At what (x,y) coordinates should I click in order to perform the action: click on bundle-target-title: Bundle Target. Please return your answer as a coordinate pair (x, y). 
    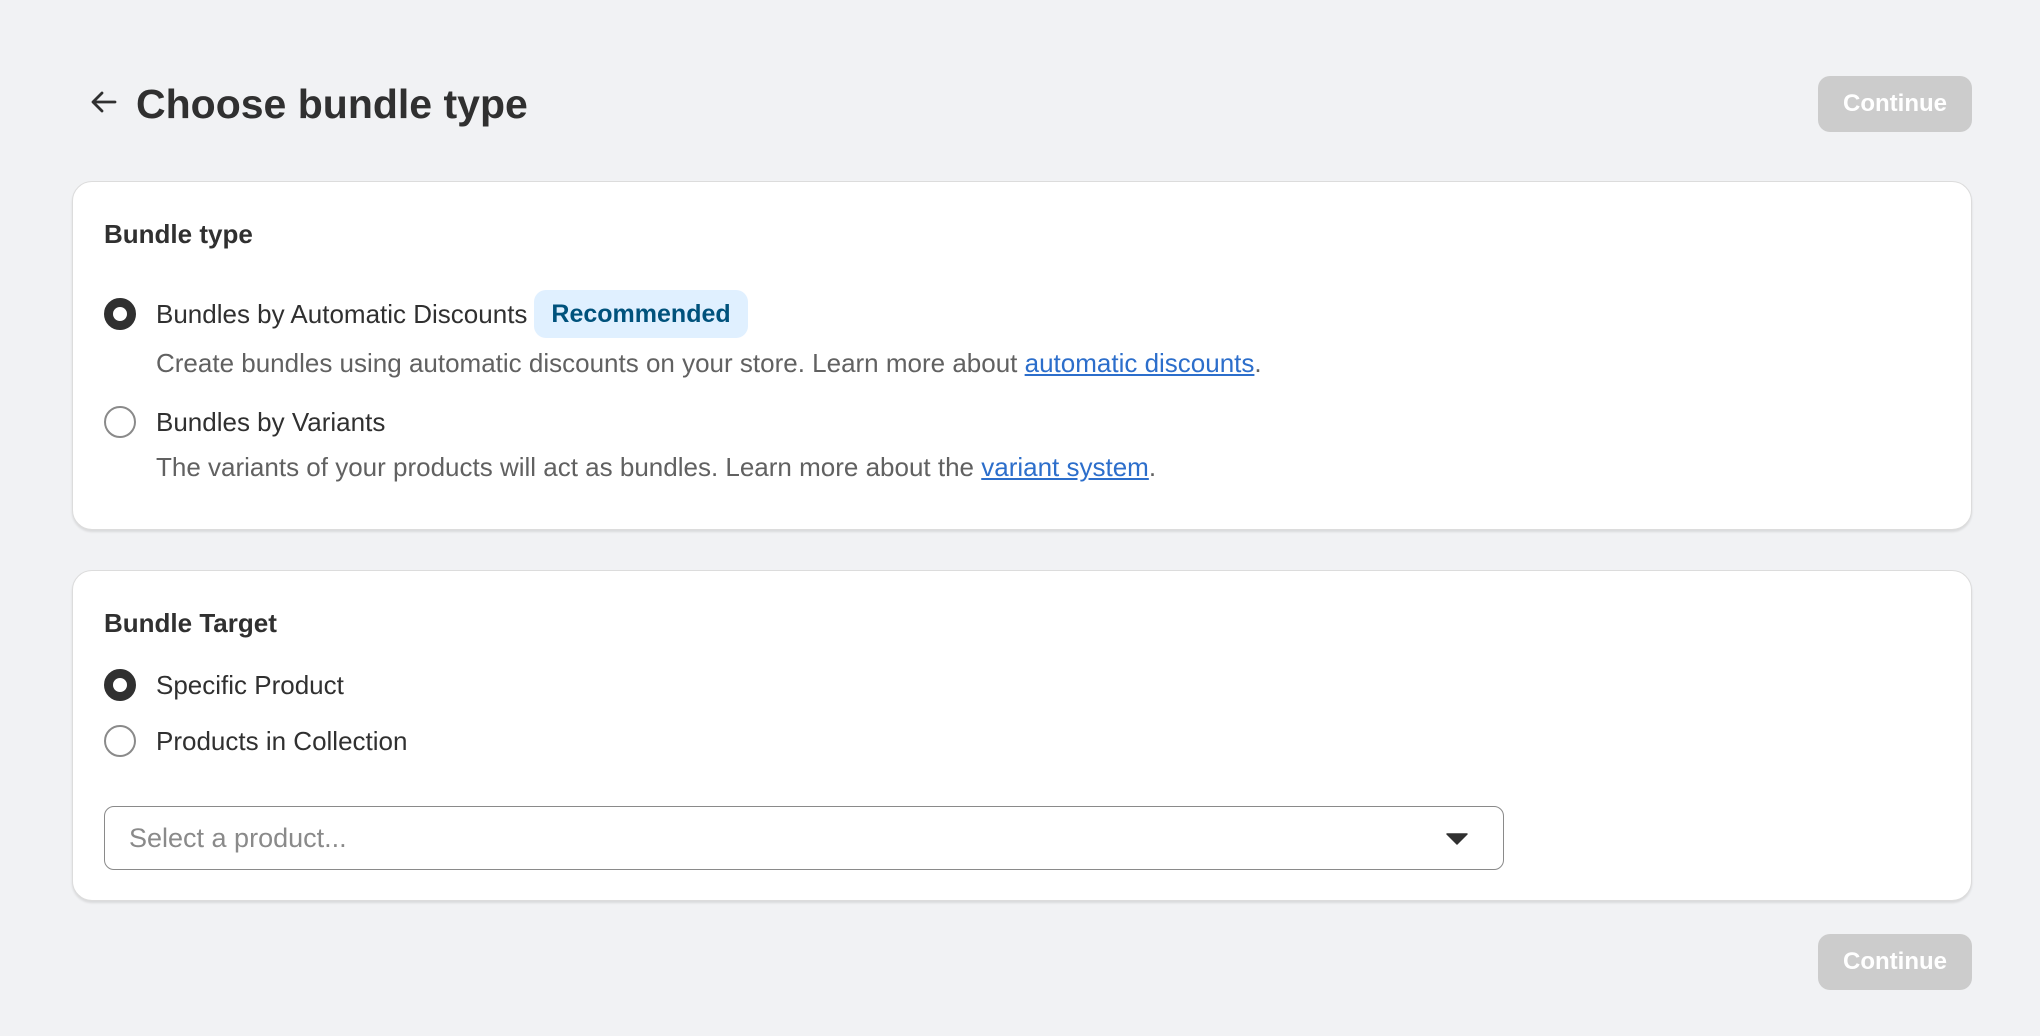
    Looking at the image, I should click on (190, 623).